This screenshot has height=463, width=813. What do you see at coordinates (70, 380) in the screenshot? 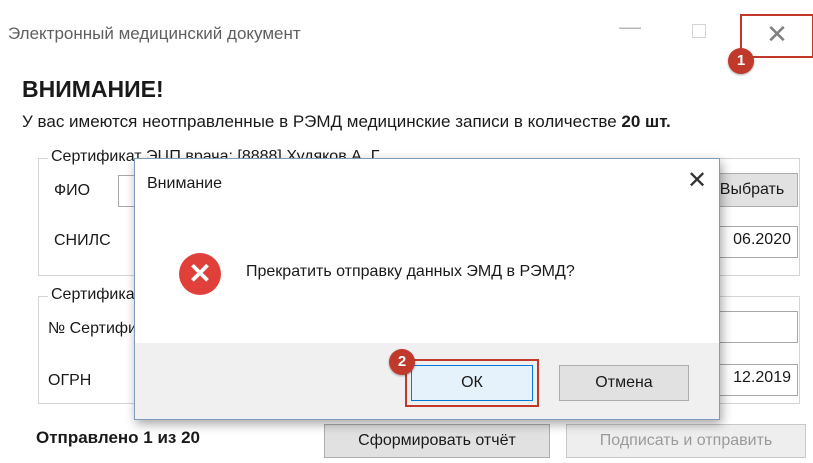
I see `ogrn-label: ОГРН` at bounding box center [70, 380].